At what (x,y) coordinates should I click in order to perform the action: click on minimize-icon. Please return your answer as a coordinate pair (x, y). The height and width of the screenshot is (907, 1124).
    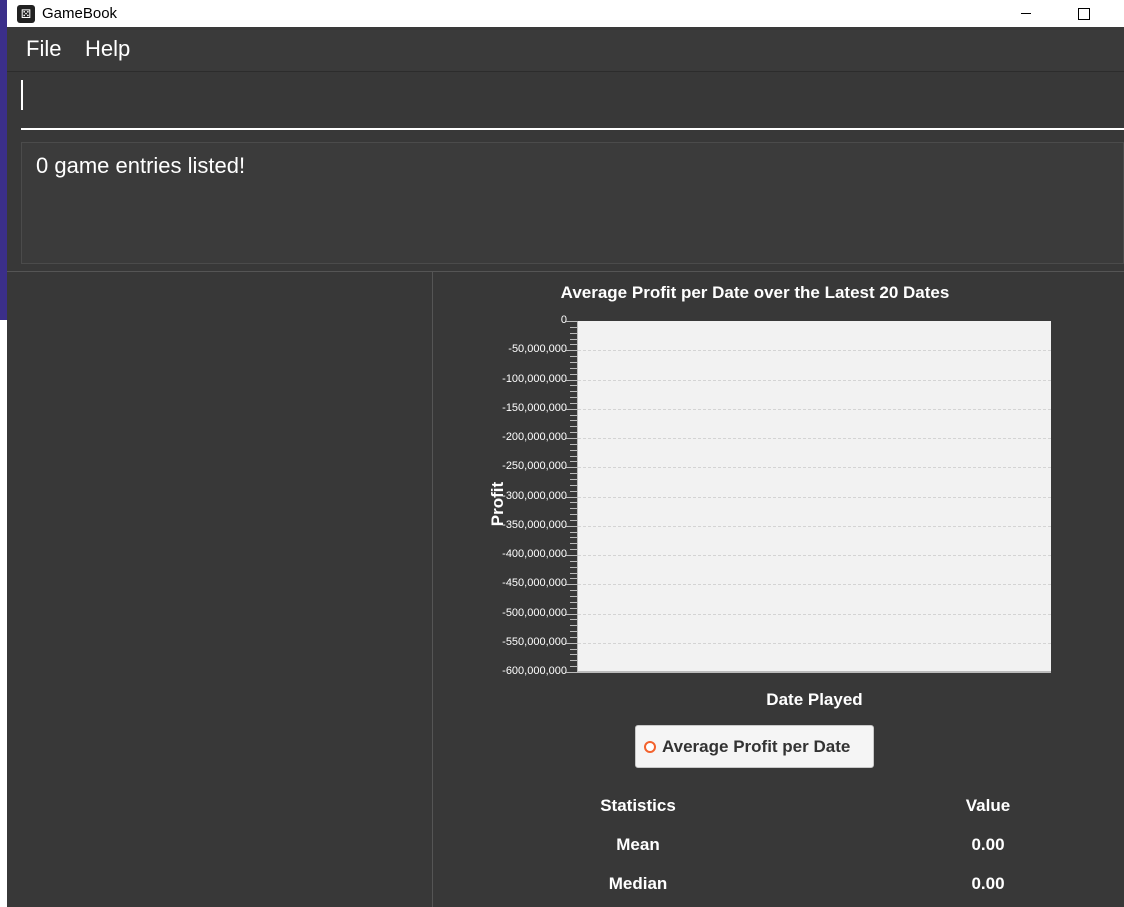
    Looking at the image, I should click on (1026, 13).